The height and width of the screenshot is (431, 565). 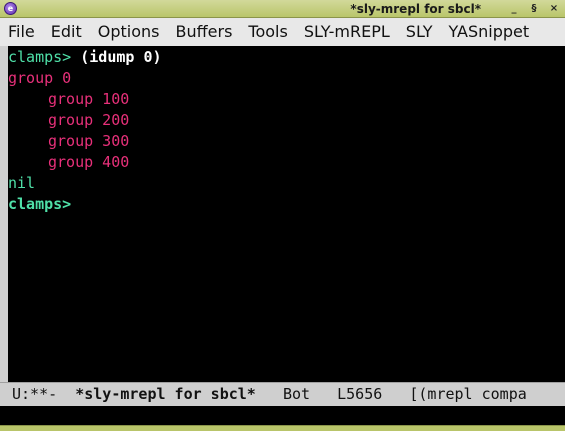 I want to click on window-controls: _ § ×, so click(x=534, y=9).